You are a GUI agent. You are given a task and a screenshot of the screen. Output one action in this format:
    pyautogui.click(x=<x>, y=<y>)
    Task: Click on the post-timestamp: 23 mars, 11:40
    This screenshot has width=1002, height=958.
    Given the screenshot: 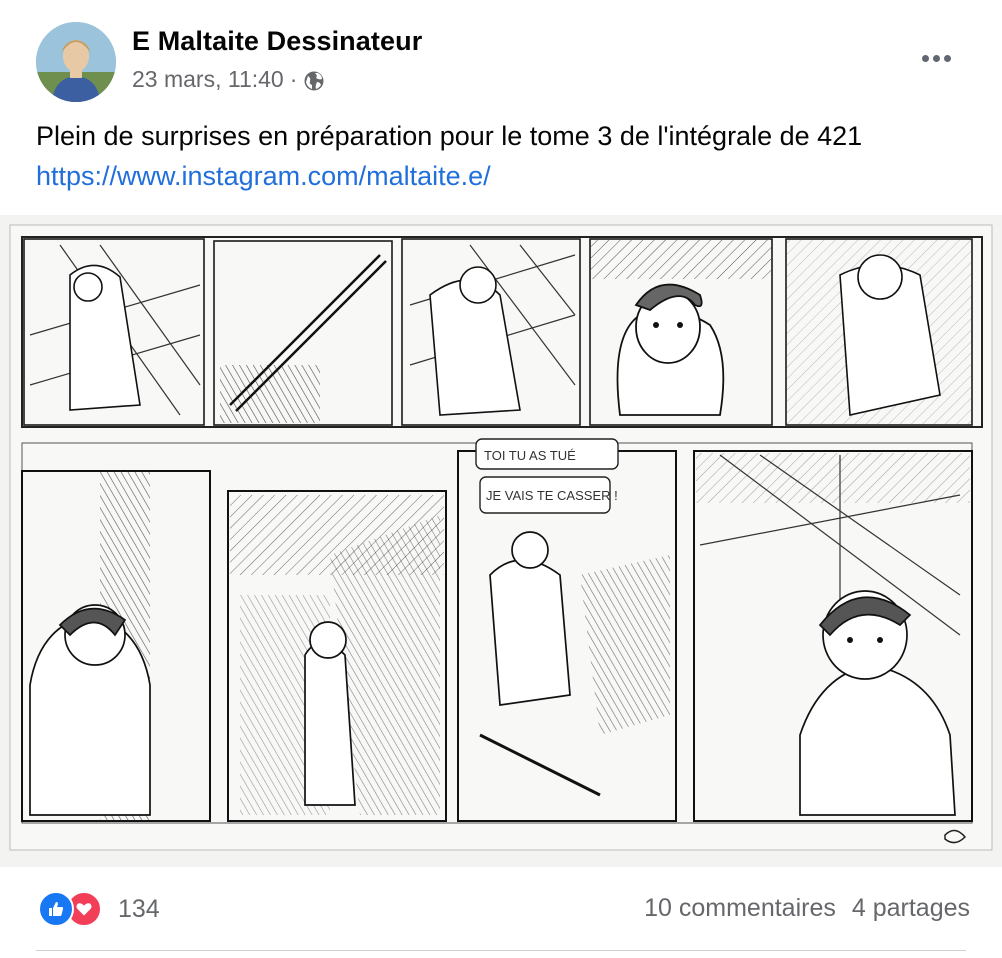 What is the action you would take?
    pyautogui.click(x=208, y=79)
    